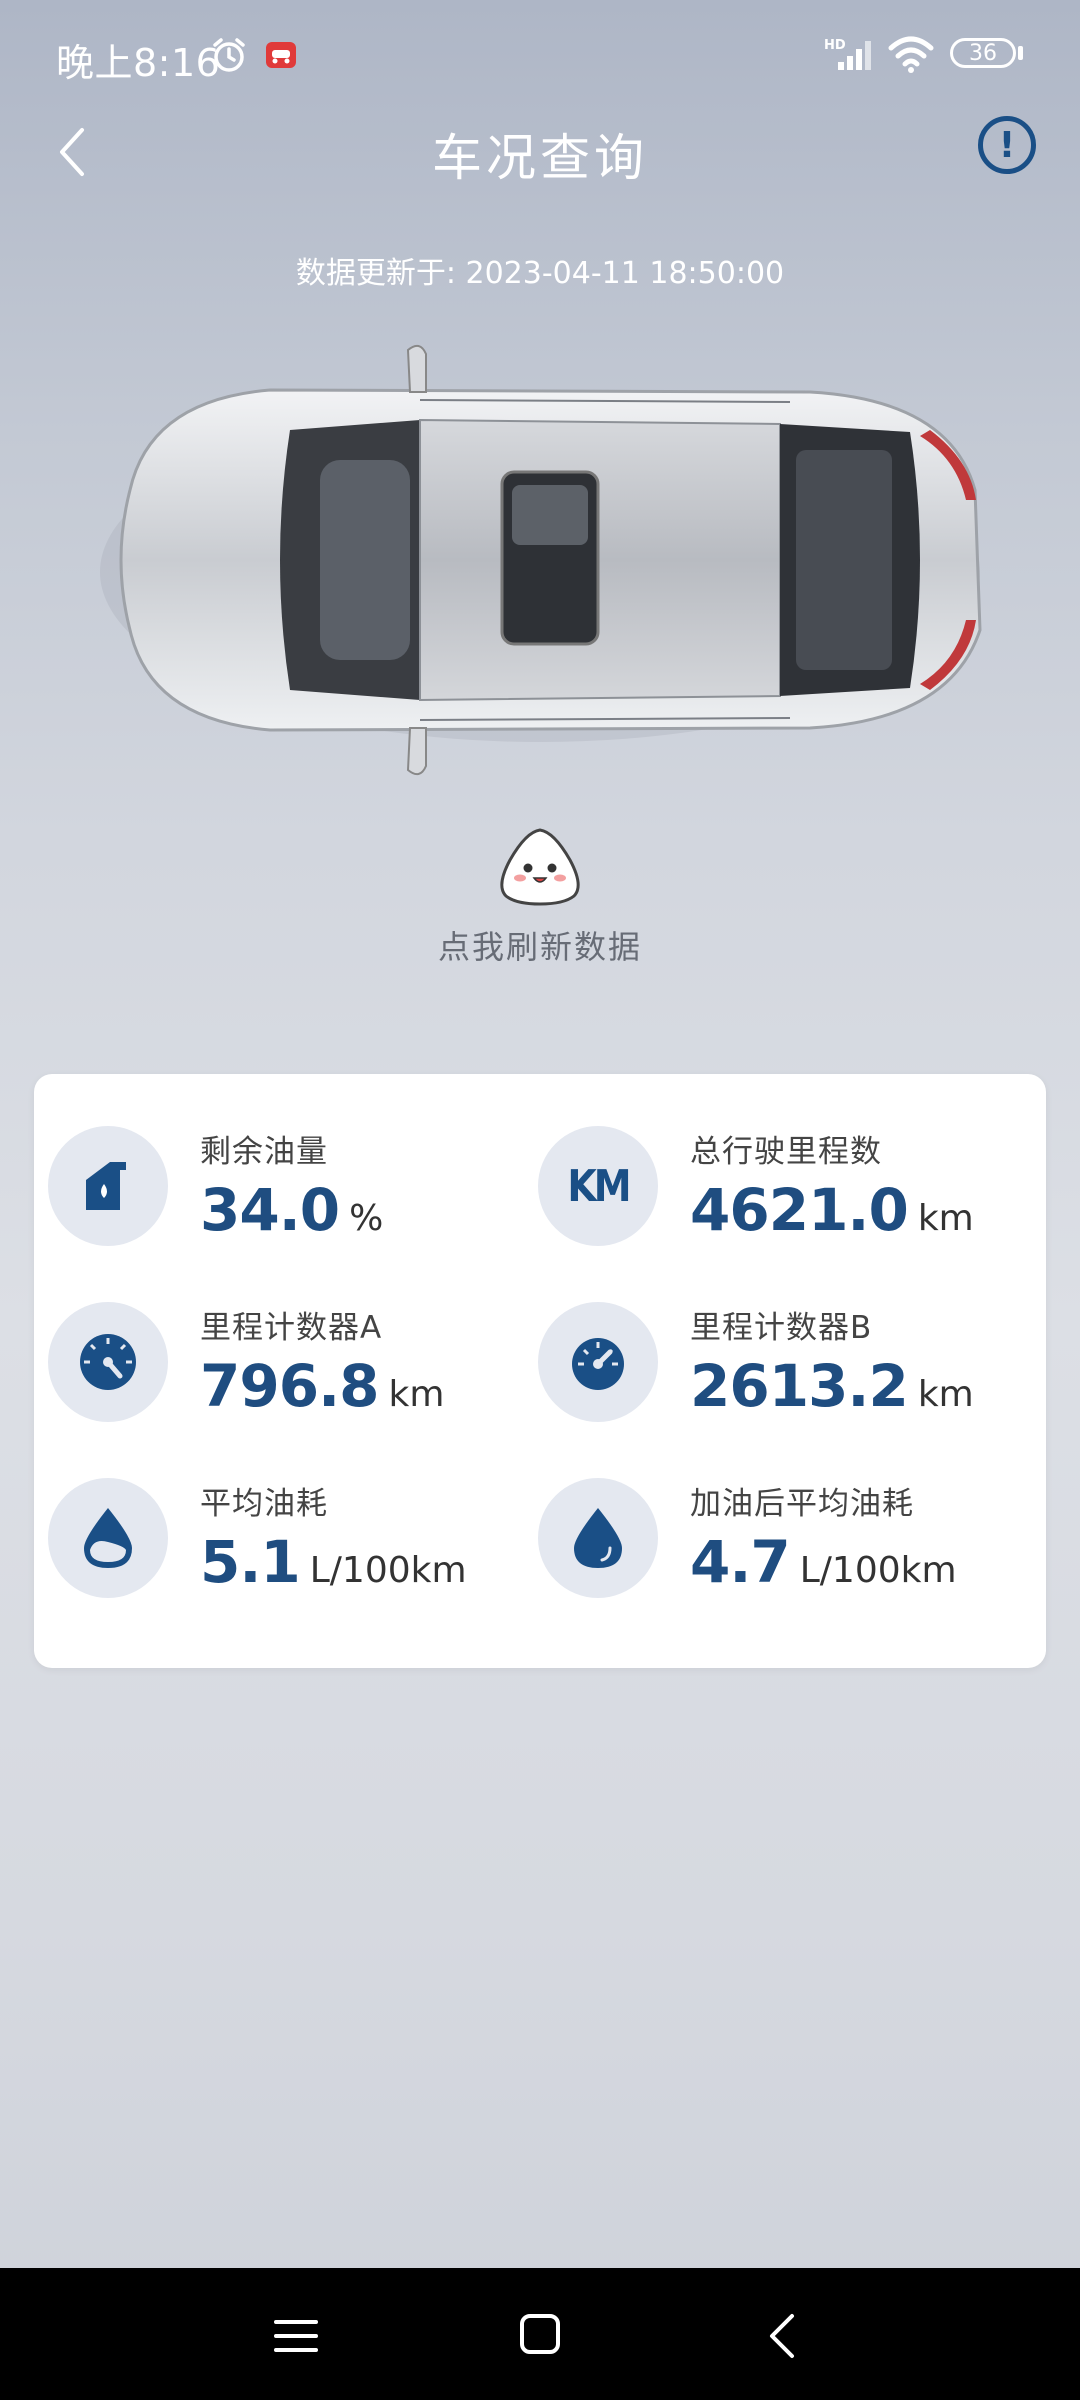  I want to click on stat-remaining-fuel: 剩余油量 34.0%, so click(279, 1160).